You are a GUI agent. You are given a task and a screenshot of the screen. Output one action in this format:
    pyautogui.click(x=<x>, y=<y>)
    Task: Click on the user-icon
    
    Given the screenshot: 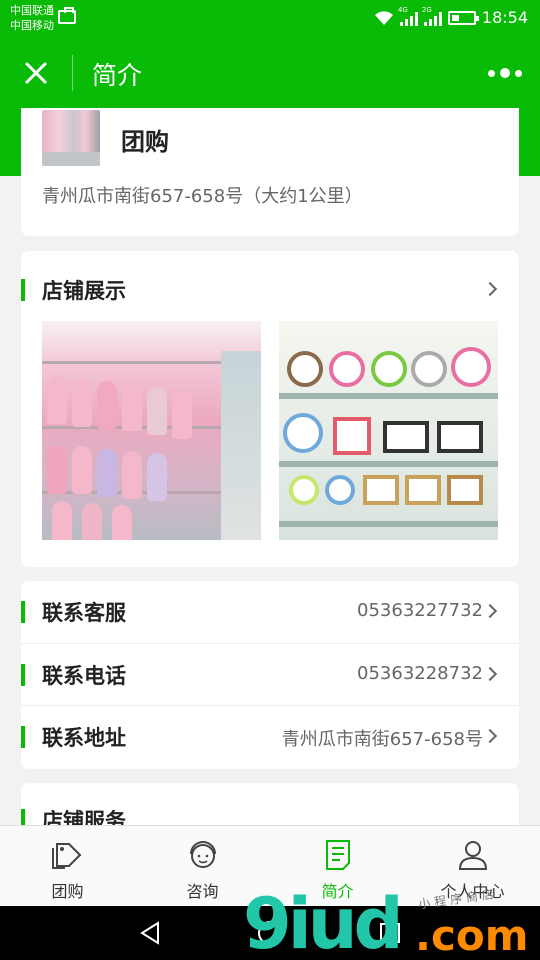 What is the action you would take?
    pyautogui.click(x=473, y=855)
    